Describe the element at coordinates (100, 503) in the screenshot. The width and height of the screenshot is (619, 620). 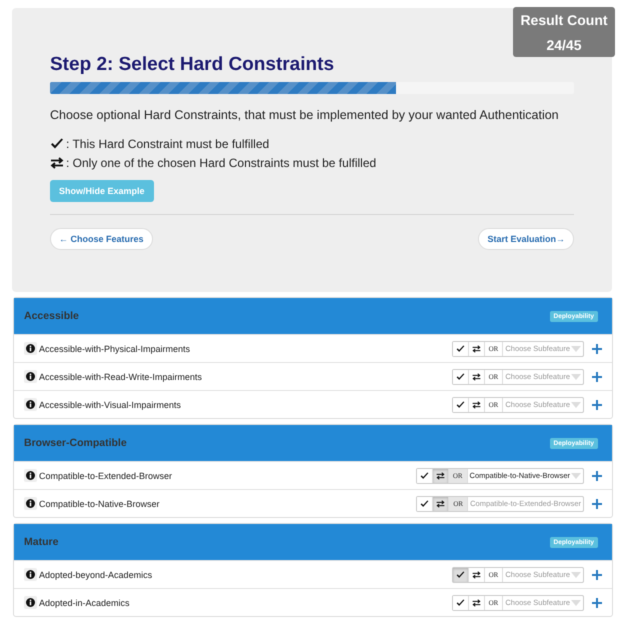
I see `constraint-name: Compatible-to-Native-Browser` at that location.